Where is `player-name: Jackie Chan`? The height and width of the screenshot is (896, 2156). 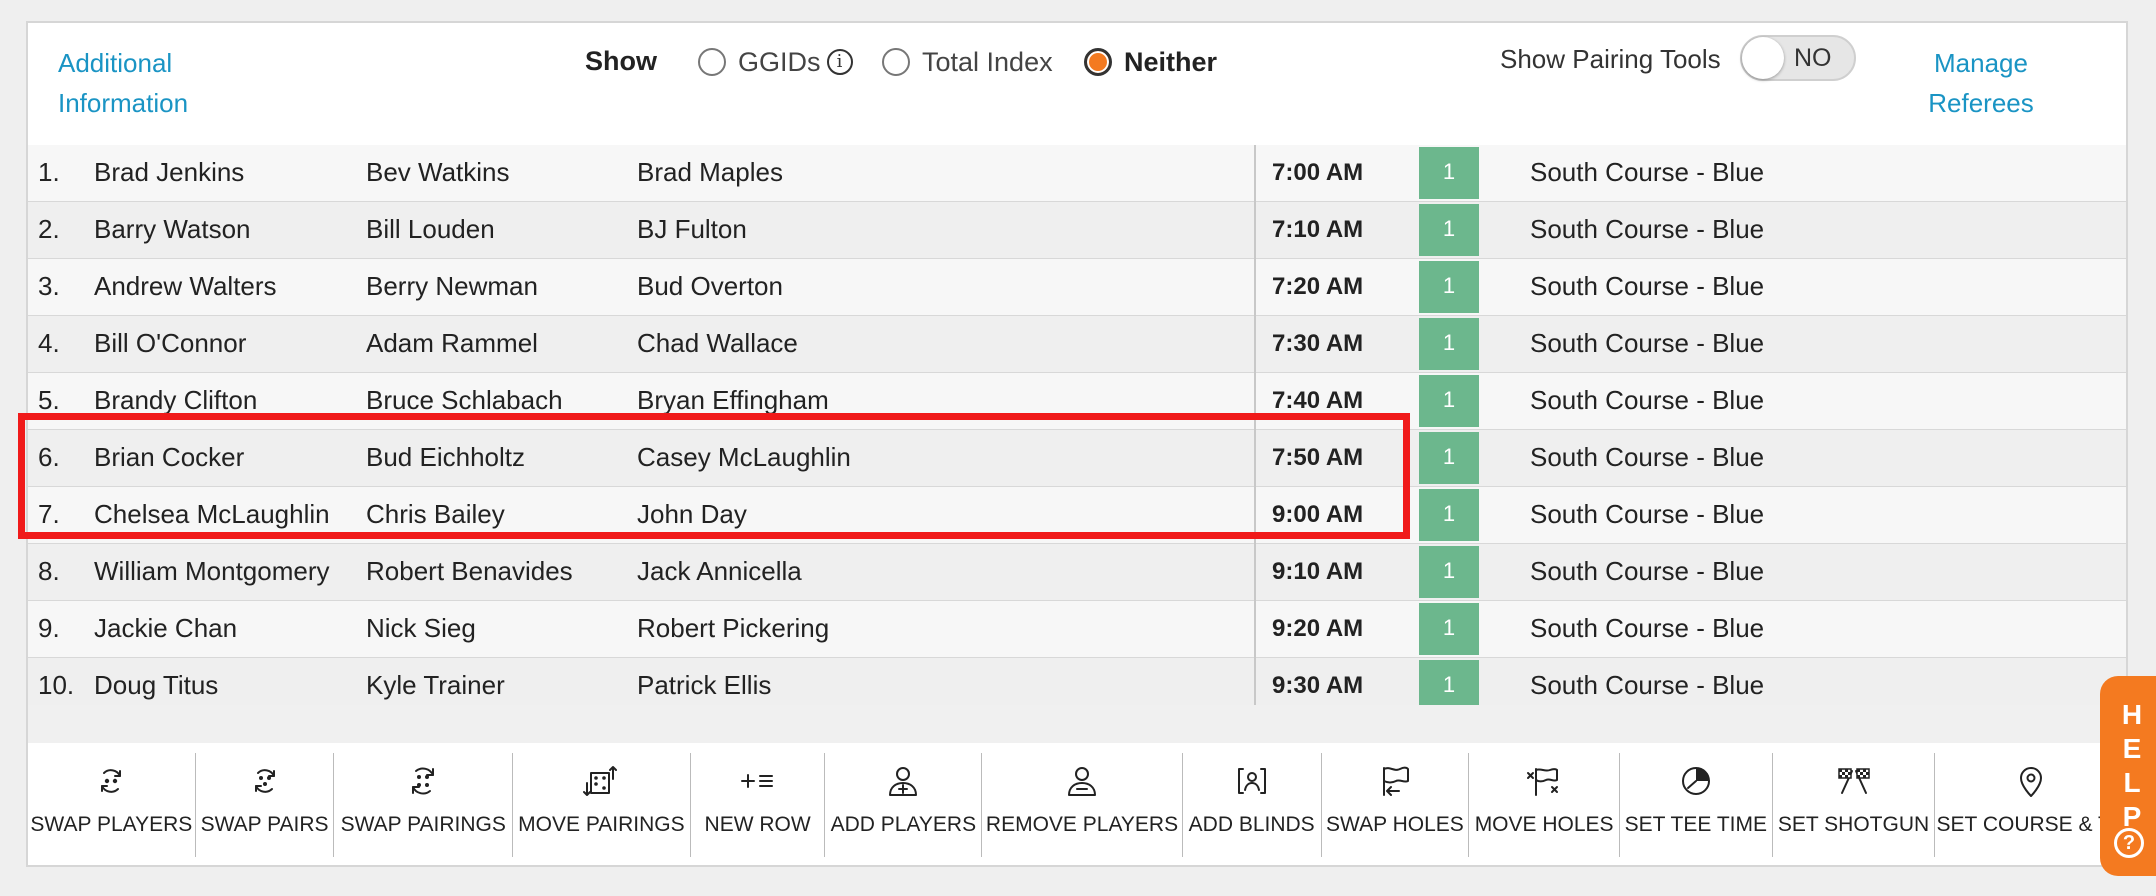 player-name: Jackie Chan is located at coordinates (165, 628).